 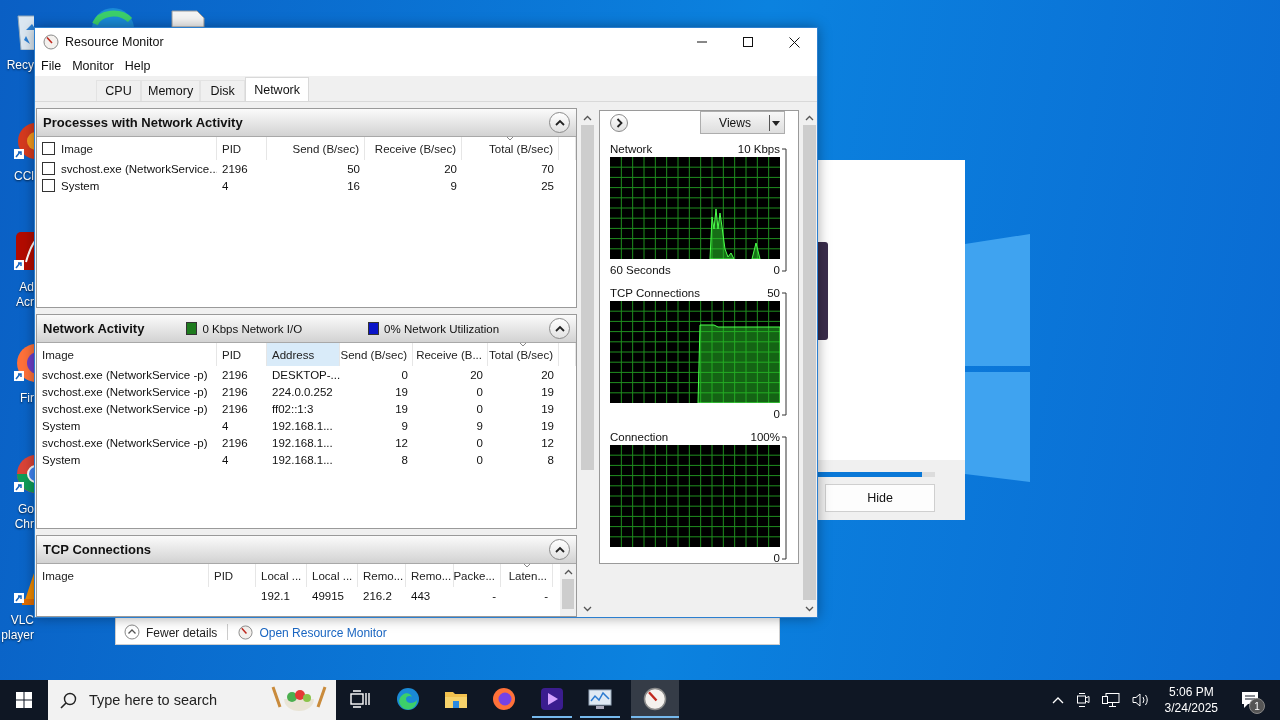 What do you see at coordinates (328, 596) in the screenshot?
I see `table-cell-text: 49915` at bounding box center [328, 596].